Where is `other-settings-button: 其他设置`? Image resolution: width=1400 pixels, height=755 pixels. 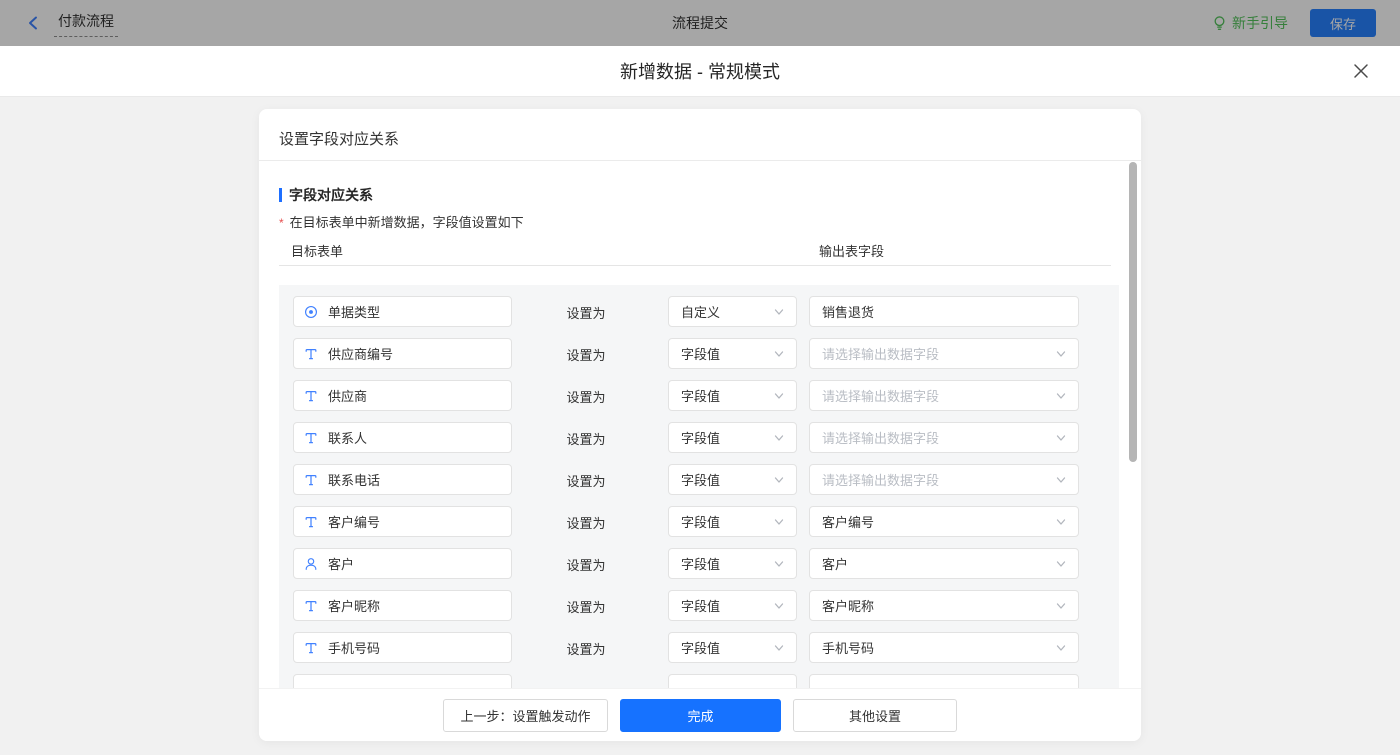
other-settings-button: 其他设置 is located at coordinates (875, 715).